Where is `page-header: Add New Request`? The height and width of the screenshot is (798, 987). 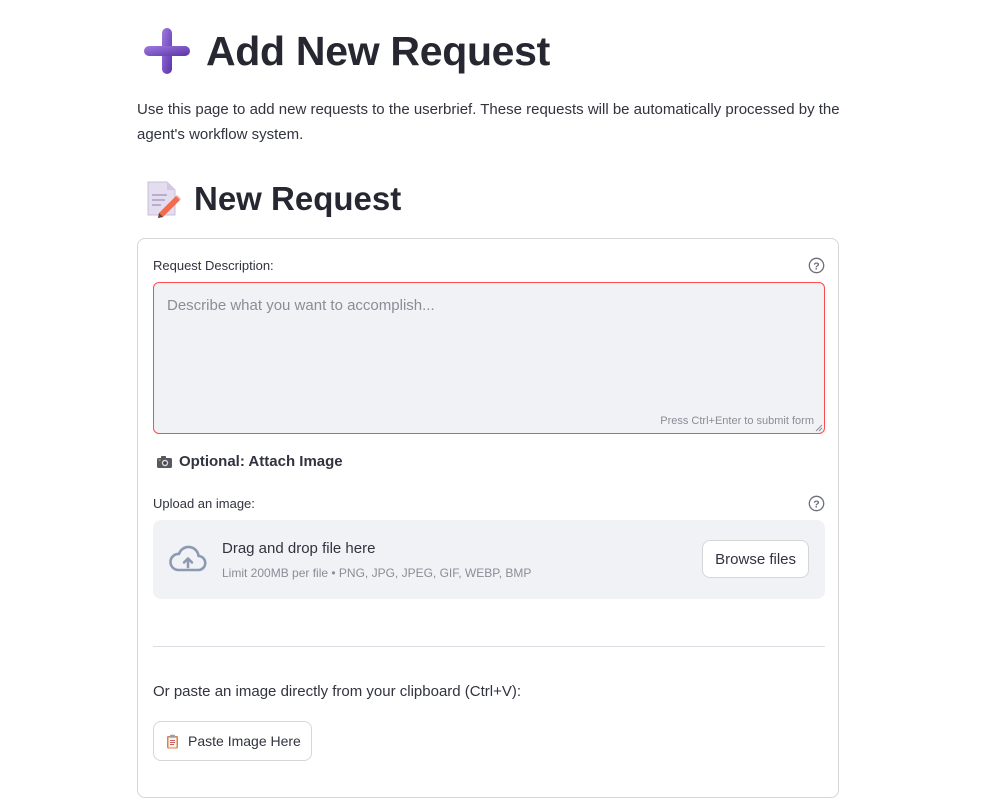 page-header: Add New Request is located at coordinates (346, 51).